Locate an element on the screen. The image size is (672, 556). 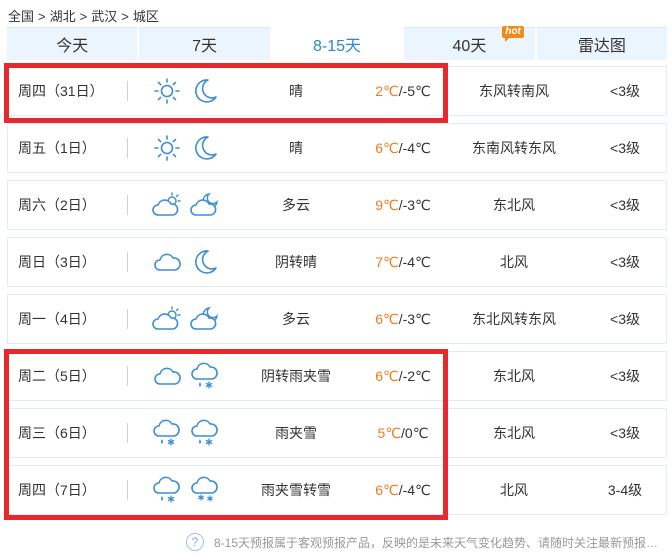
forecast-row: 周六（2日） 多云 9℃/-3℃ 东北风 <3级 is located at coordinates (337, 205).